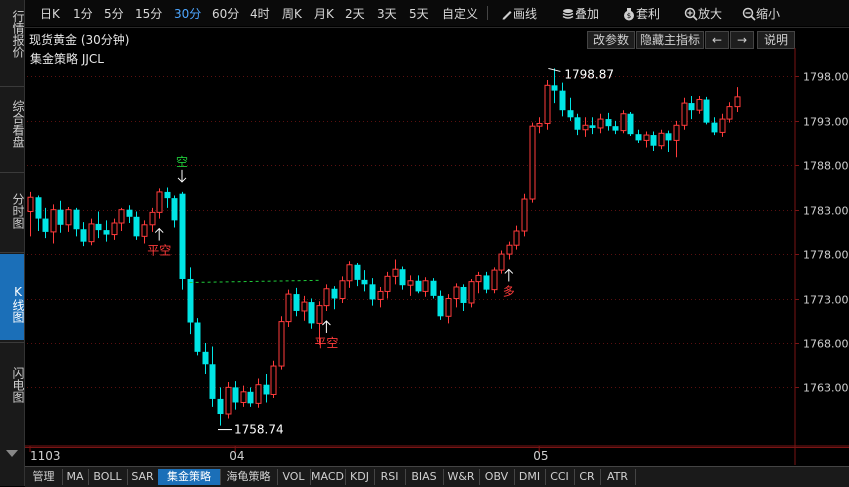  What do you see at coordinates (148, 13) in the screenshot?
I see `period-15min: 15分` at bounding box center [148, 13].